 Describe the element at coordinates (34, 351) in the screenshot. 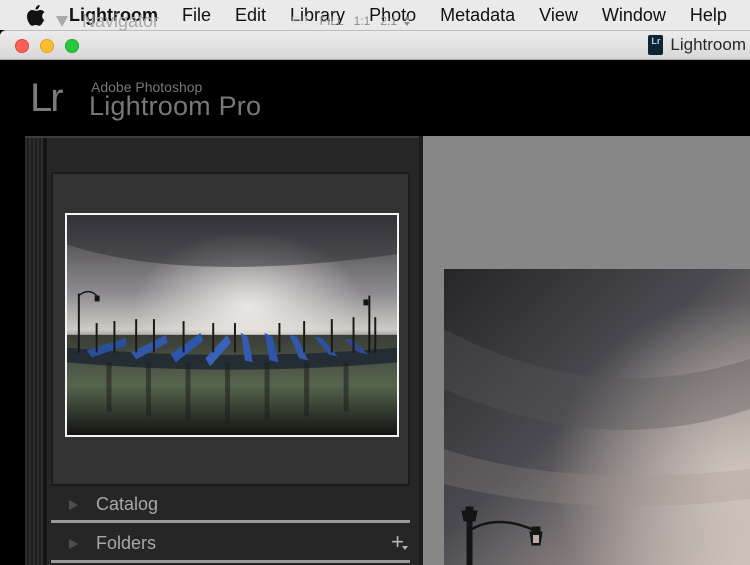

I see `panel-collapse-strip` at that location.